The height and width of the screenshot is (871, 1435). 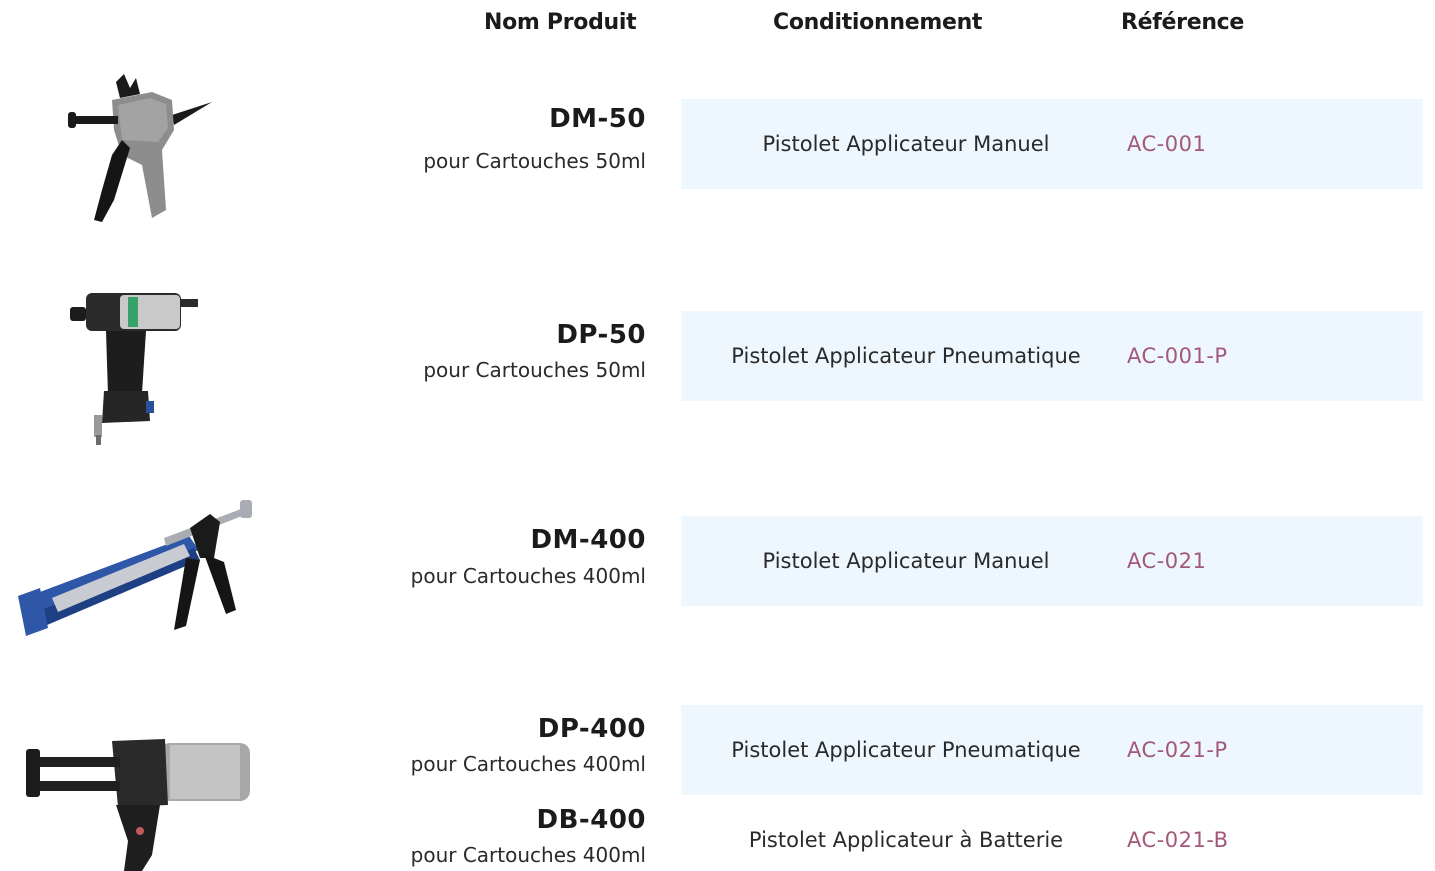 I want to click on product-name-db-400: DB-400, so click(x=591, y=820).